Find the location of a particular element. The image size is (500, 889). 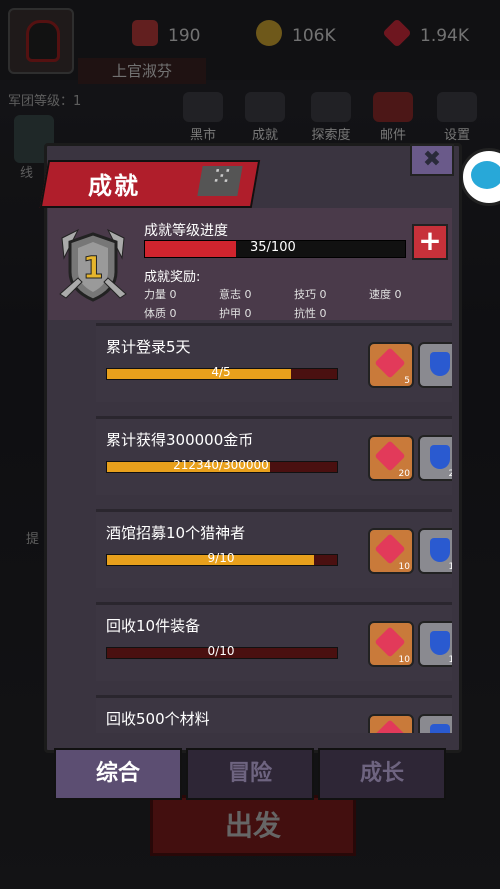

achievement-progress-text: 0/10 is located at coordinates (221, 651).